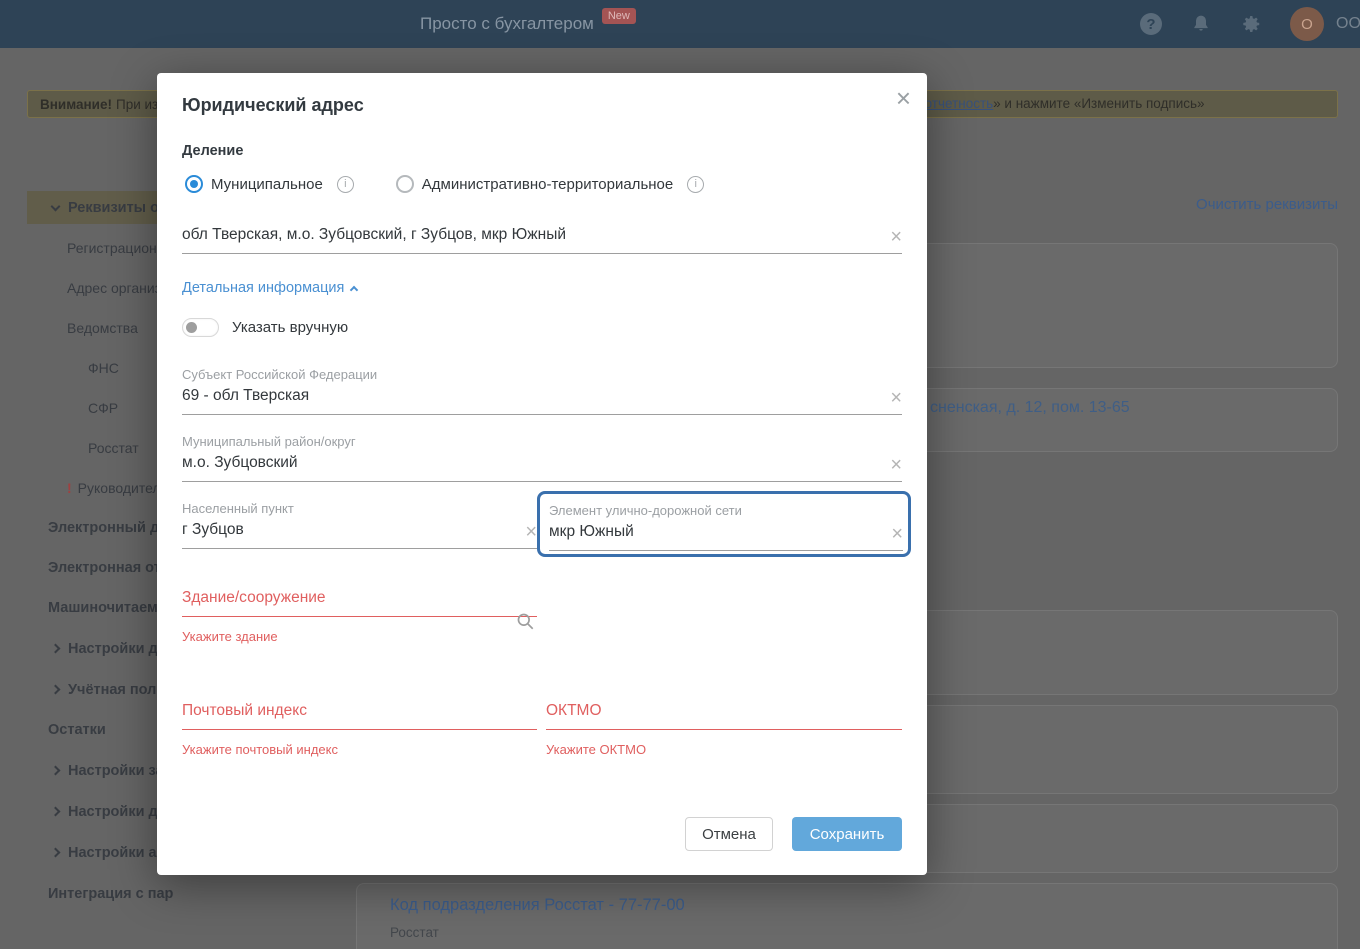 The height and width of the screenshot is (949, 1360). What do you see at coordinates (273, 105) in the screenshot?
I see `modal-title: Юридический адрес` at bounding box center [273, 105].